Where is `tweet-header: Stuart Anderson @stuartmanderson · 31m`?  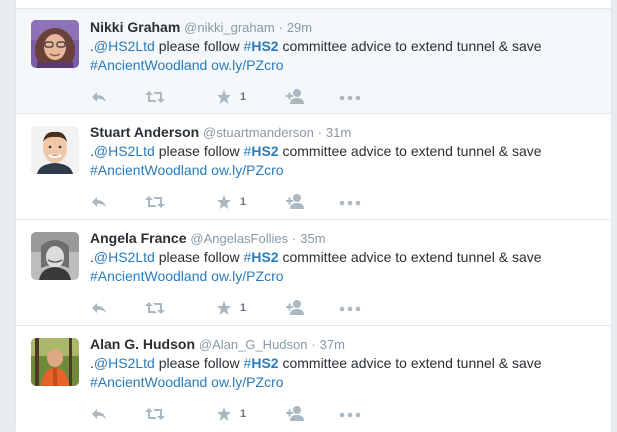 tweet-header: Stuart Anderson @stuartmanderson · 31m is located at coordinates (220, 132).